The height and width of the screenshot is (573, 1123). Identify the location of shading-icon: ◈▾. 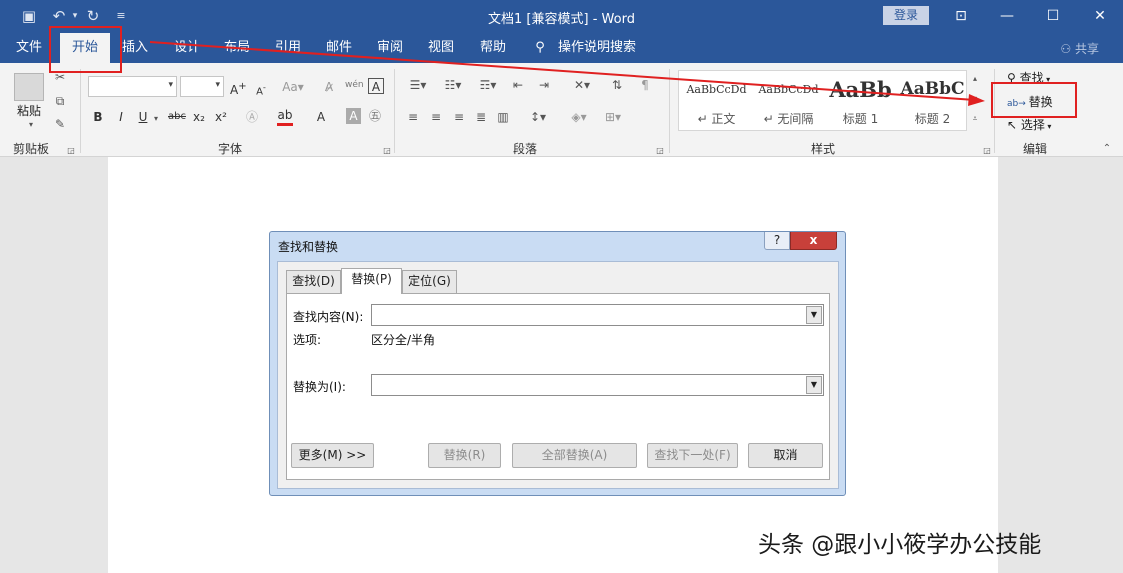
(579, 117).